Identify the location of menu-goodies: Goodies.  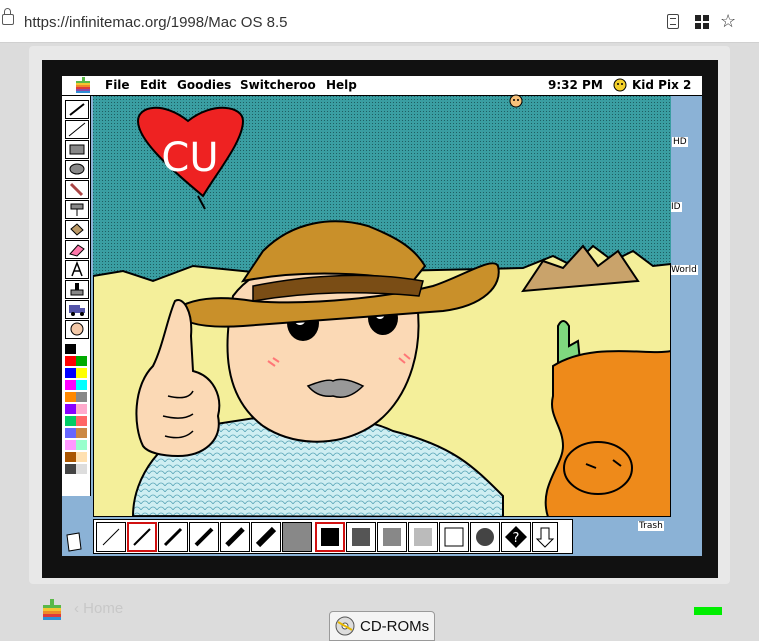
(204, 85).